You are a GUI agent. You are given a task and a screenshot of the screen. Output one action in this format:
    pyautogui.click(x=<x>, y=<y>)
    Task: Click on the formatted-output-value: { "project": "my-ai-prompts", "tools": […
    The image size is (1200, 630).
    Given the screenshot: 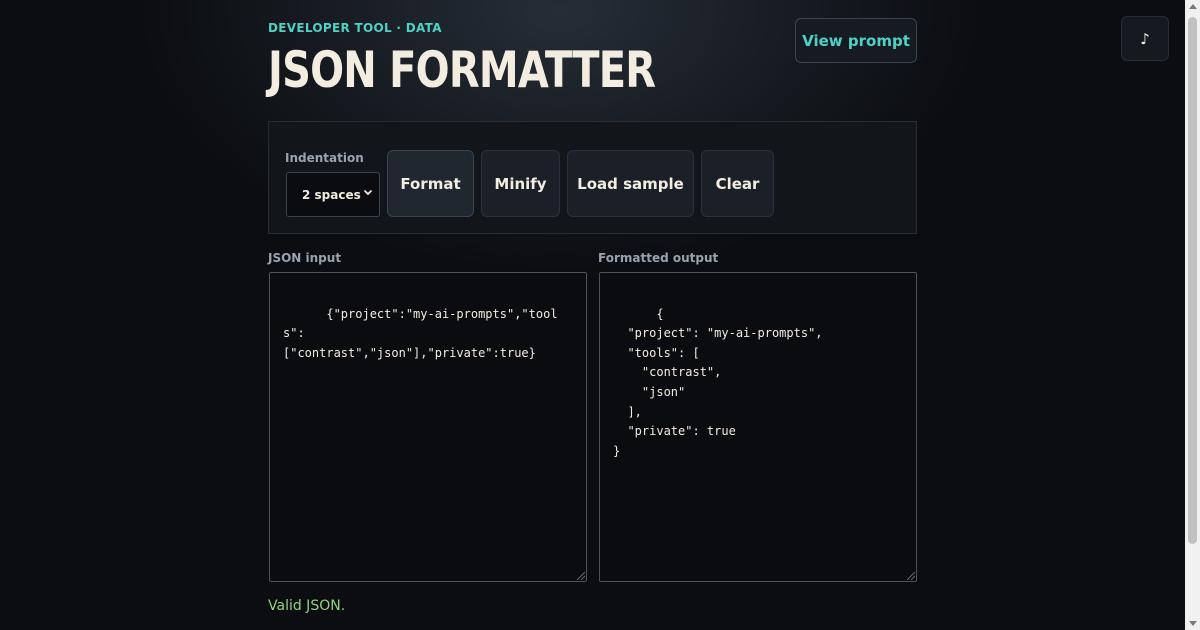 What is the action you would take?
    pyautogui.click(x=718, y=382)
    